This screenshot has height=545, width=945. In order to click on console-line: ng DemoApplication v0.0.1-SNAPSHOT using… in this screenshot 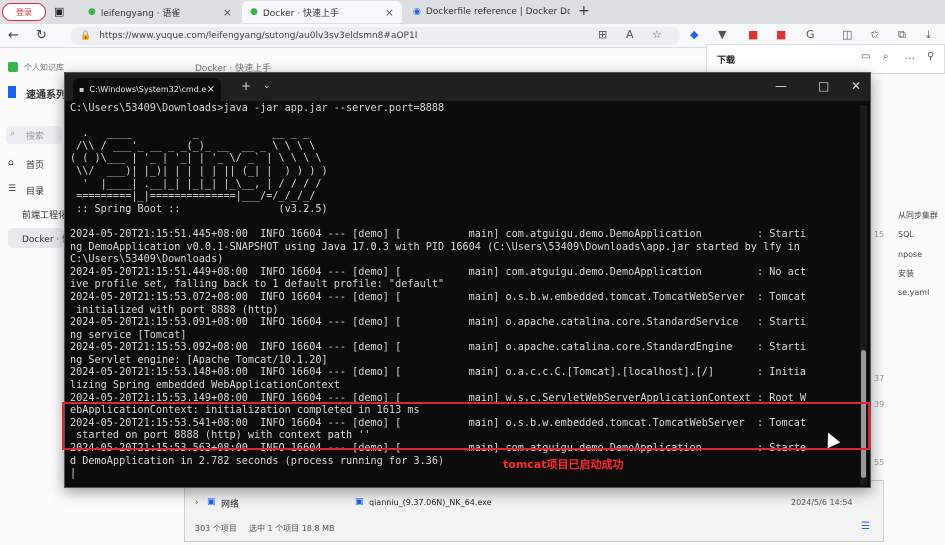, I will do `click(435, 247)`.